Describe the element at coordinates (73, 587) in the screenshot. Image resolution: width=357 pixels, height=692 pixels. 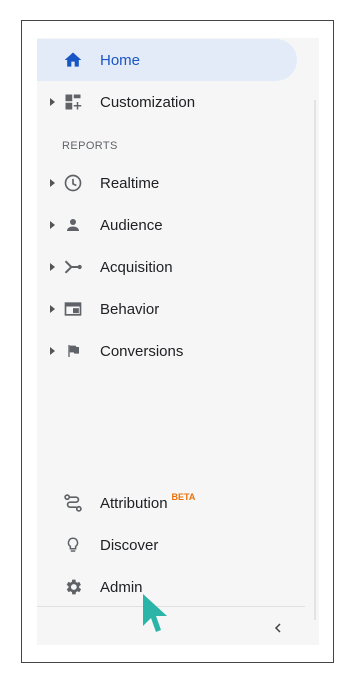
I see `gear-icon` at that location.